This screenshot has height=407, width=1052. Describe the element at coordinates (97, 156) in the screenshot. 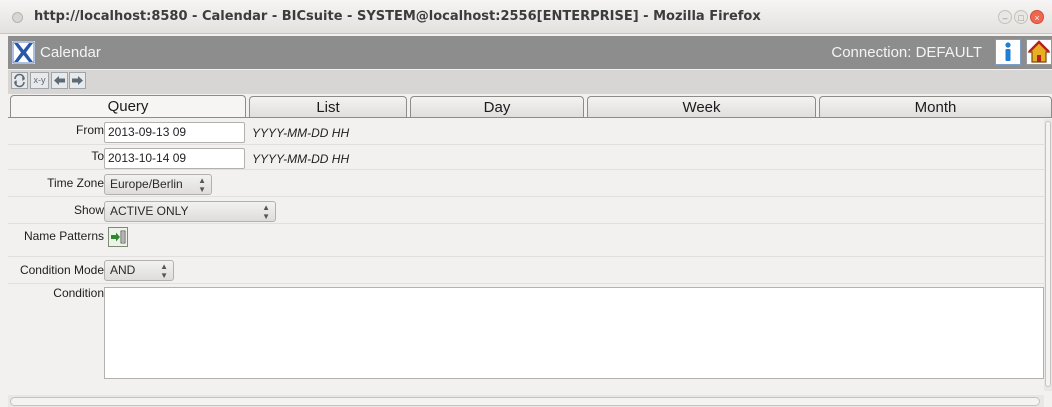

I see `to-label: To` at that location.